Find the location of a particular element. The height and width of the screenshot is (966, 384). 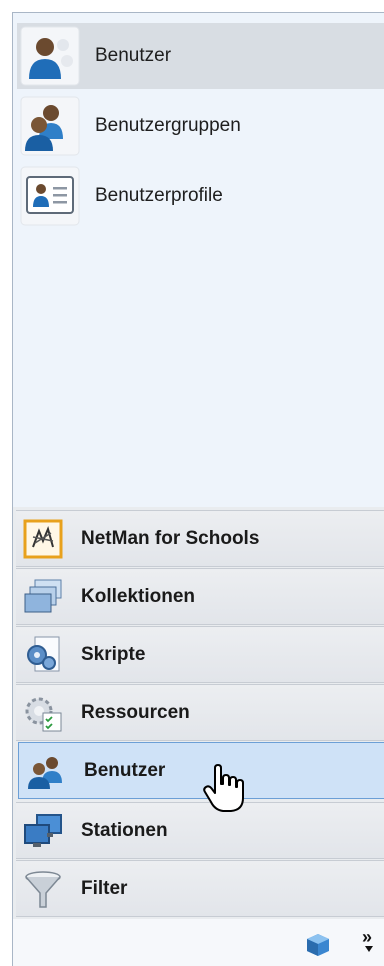

user-profile-icon is located at coordinates (50, 196).